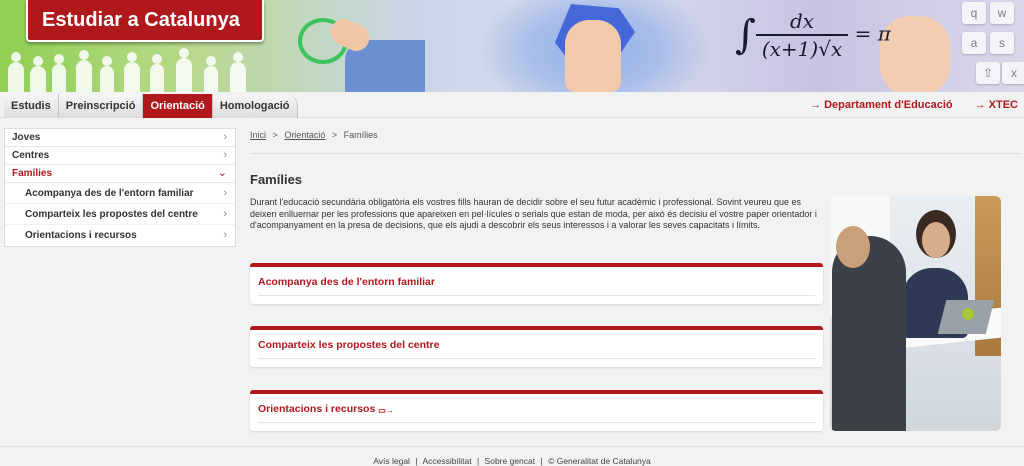 Image resolution: width=1024 pixels, height=466 pixels. Describe the element at coordinates (635, 153) in the screenshot. I see `divider` at that location.